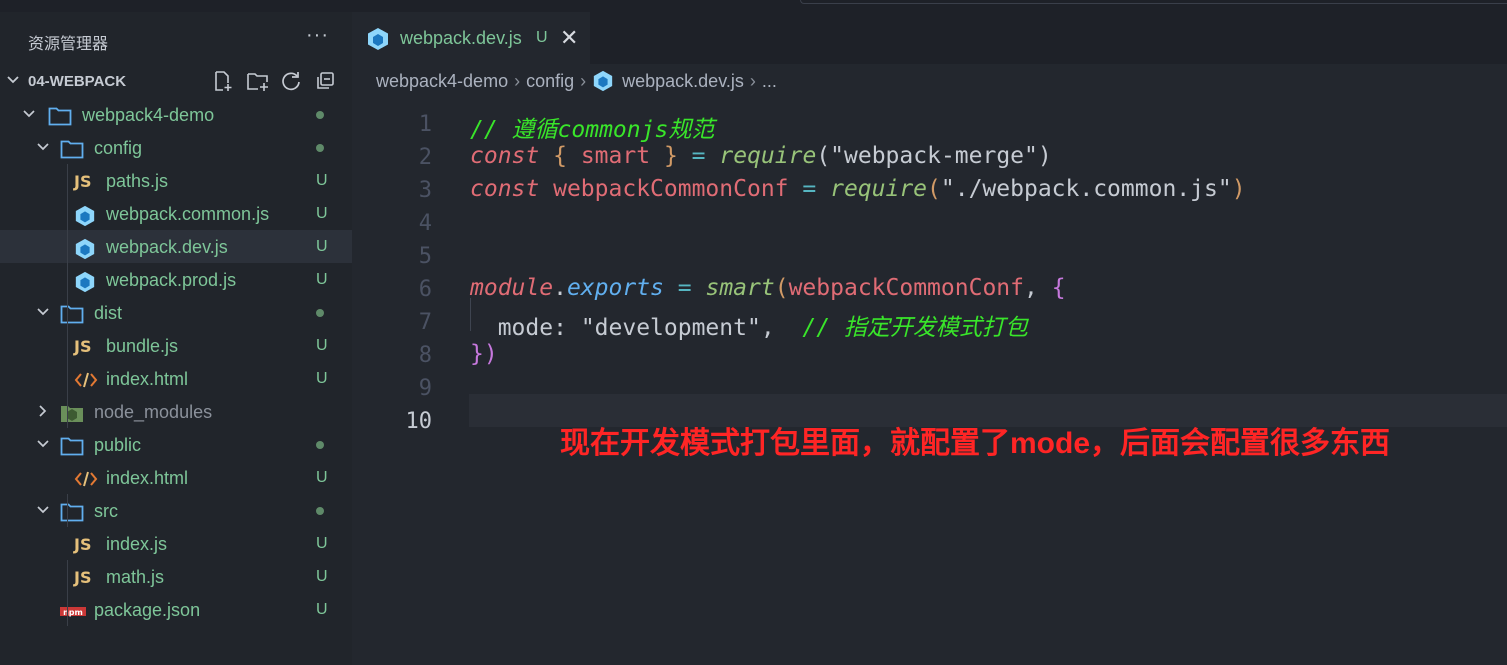  Describe the element at coordinates (43, 411) in the screenshot. I see `chevron-right-icon` at that location.